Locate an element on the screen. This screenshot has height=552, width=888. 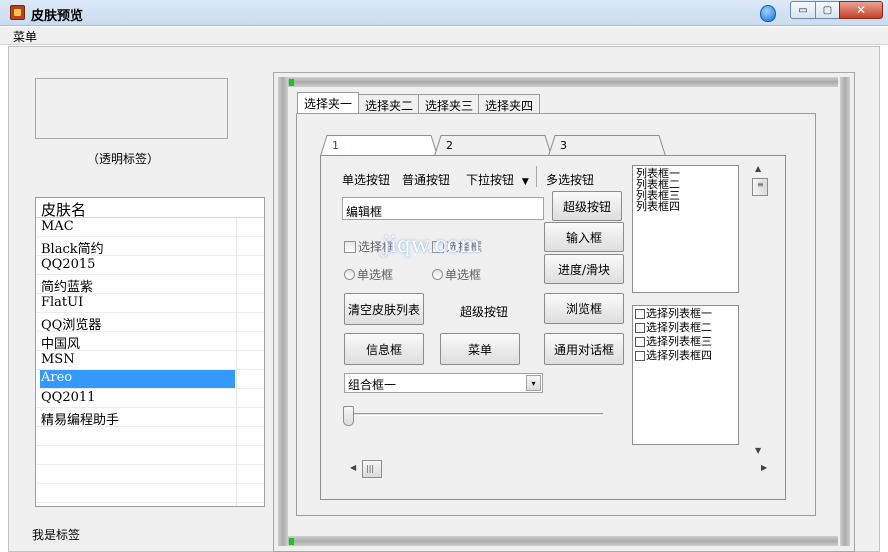
inner-tab-1: 1 is located at coordinates (379, 145).